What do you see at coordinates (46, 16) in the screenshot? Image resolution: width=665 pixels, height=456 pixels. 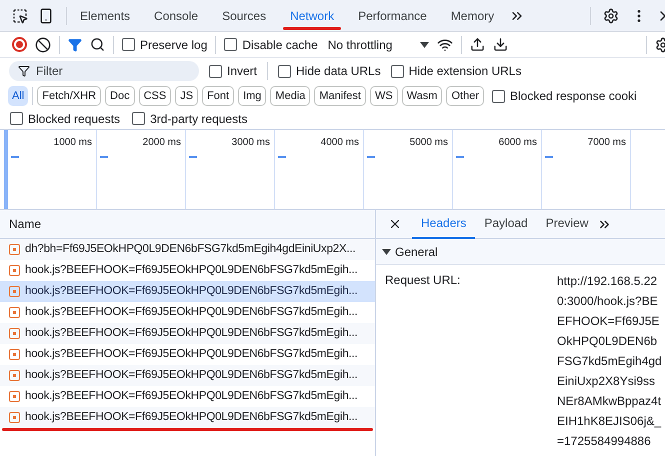 I see `device-icon` at bounding box center [46, 16].